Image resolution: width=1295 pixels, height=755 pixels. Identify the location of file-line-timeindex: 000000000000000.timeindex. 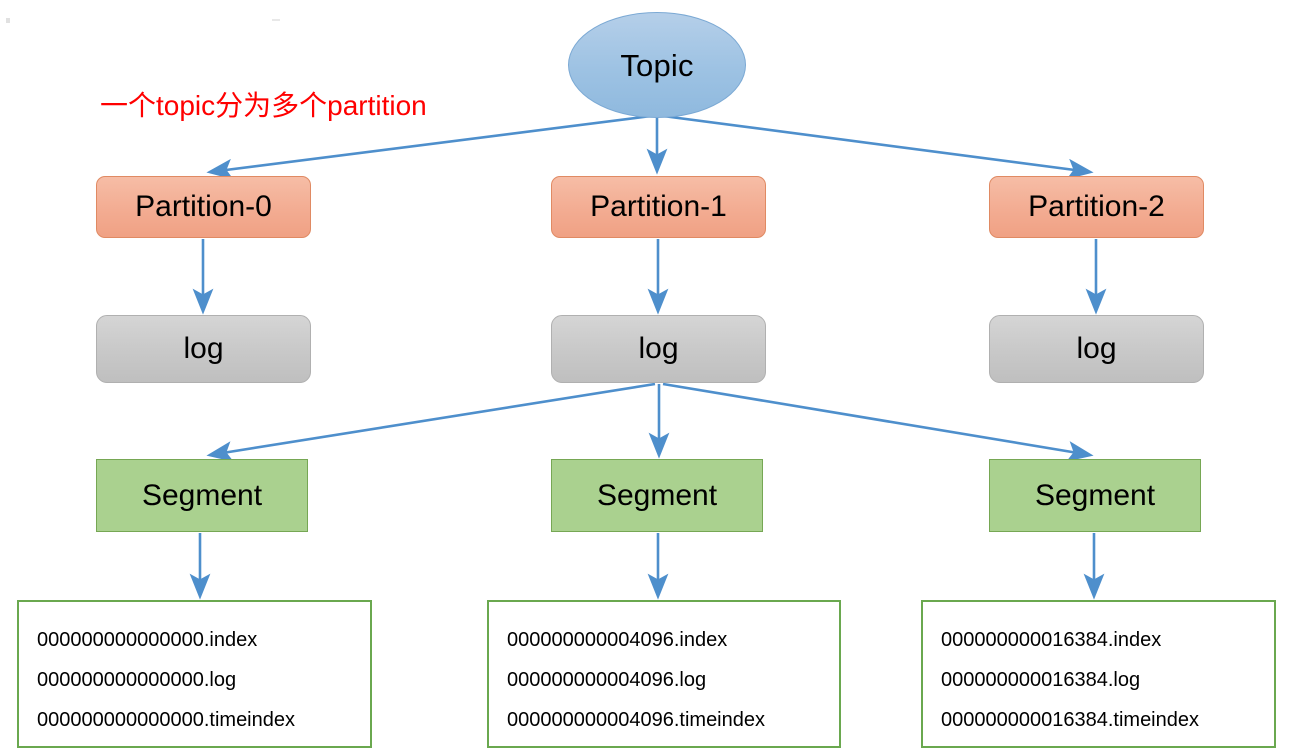
(166, 720).